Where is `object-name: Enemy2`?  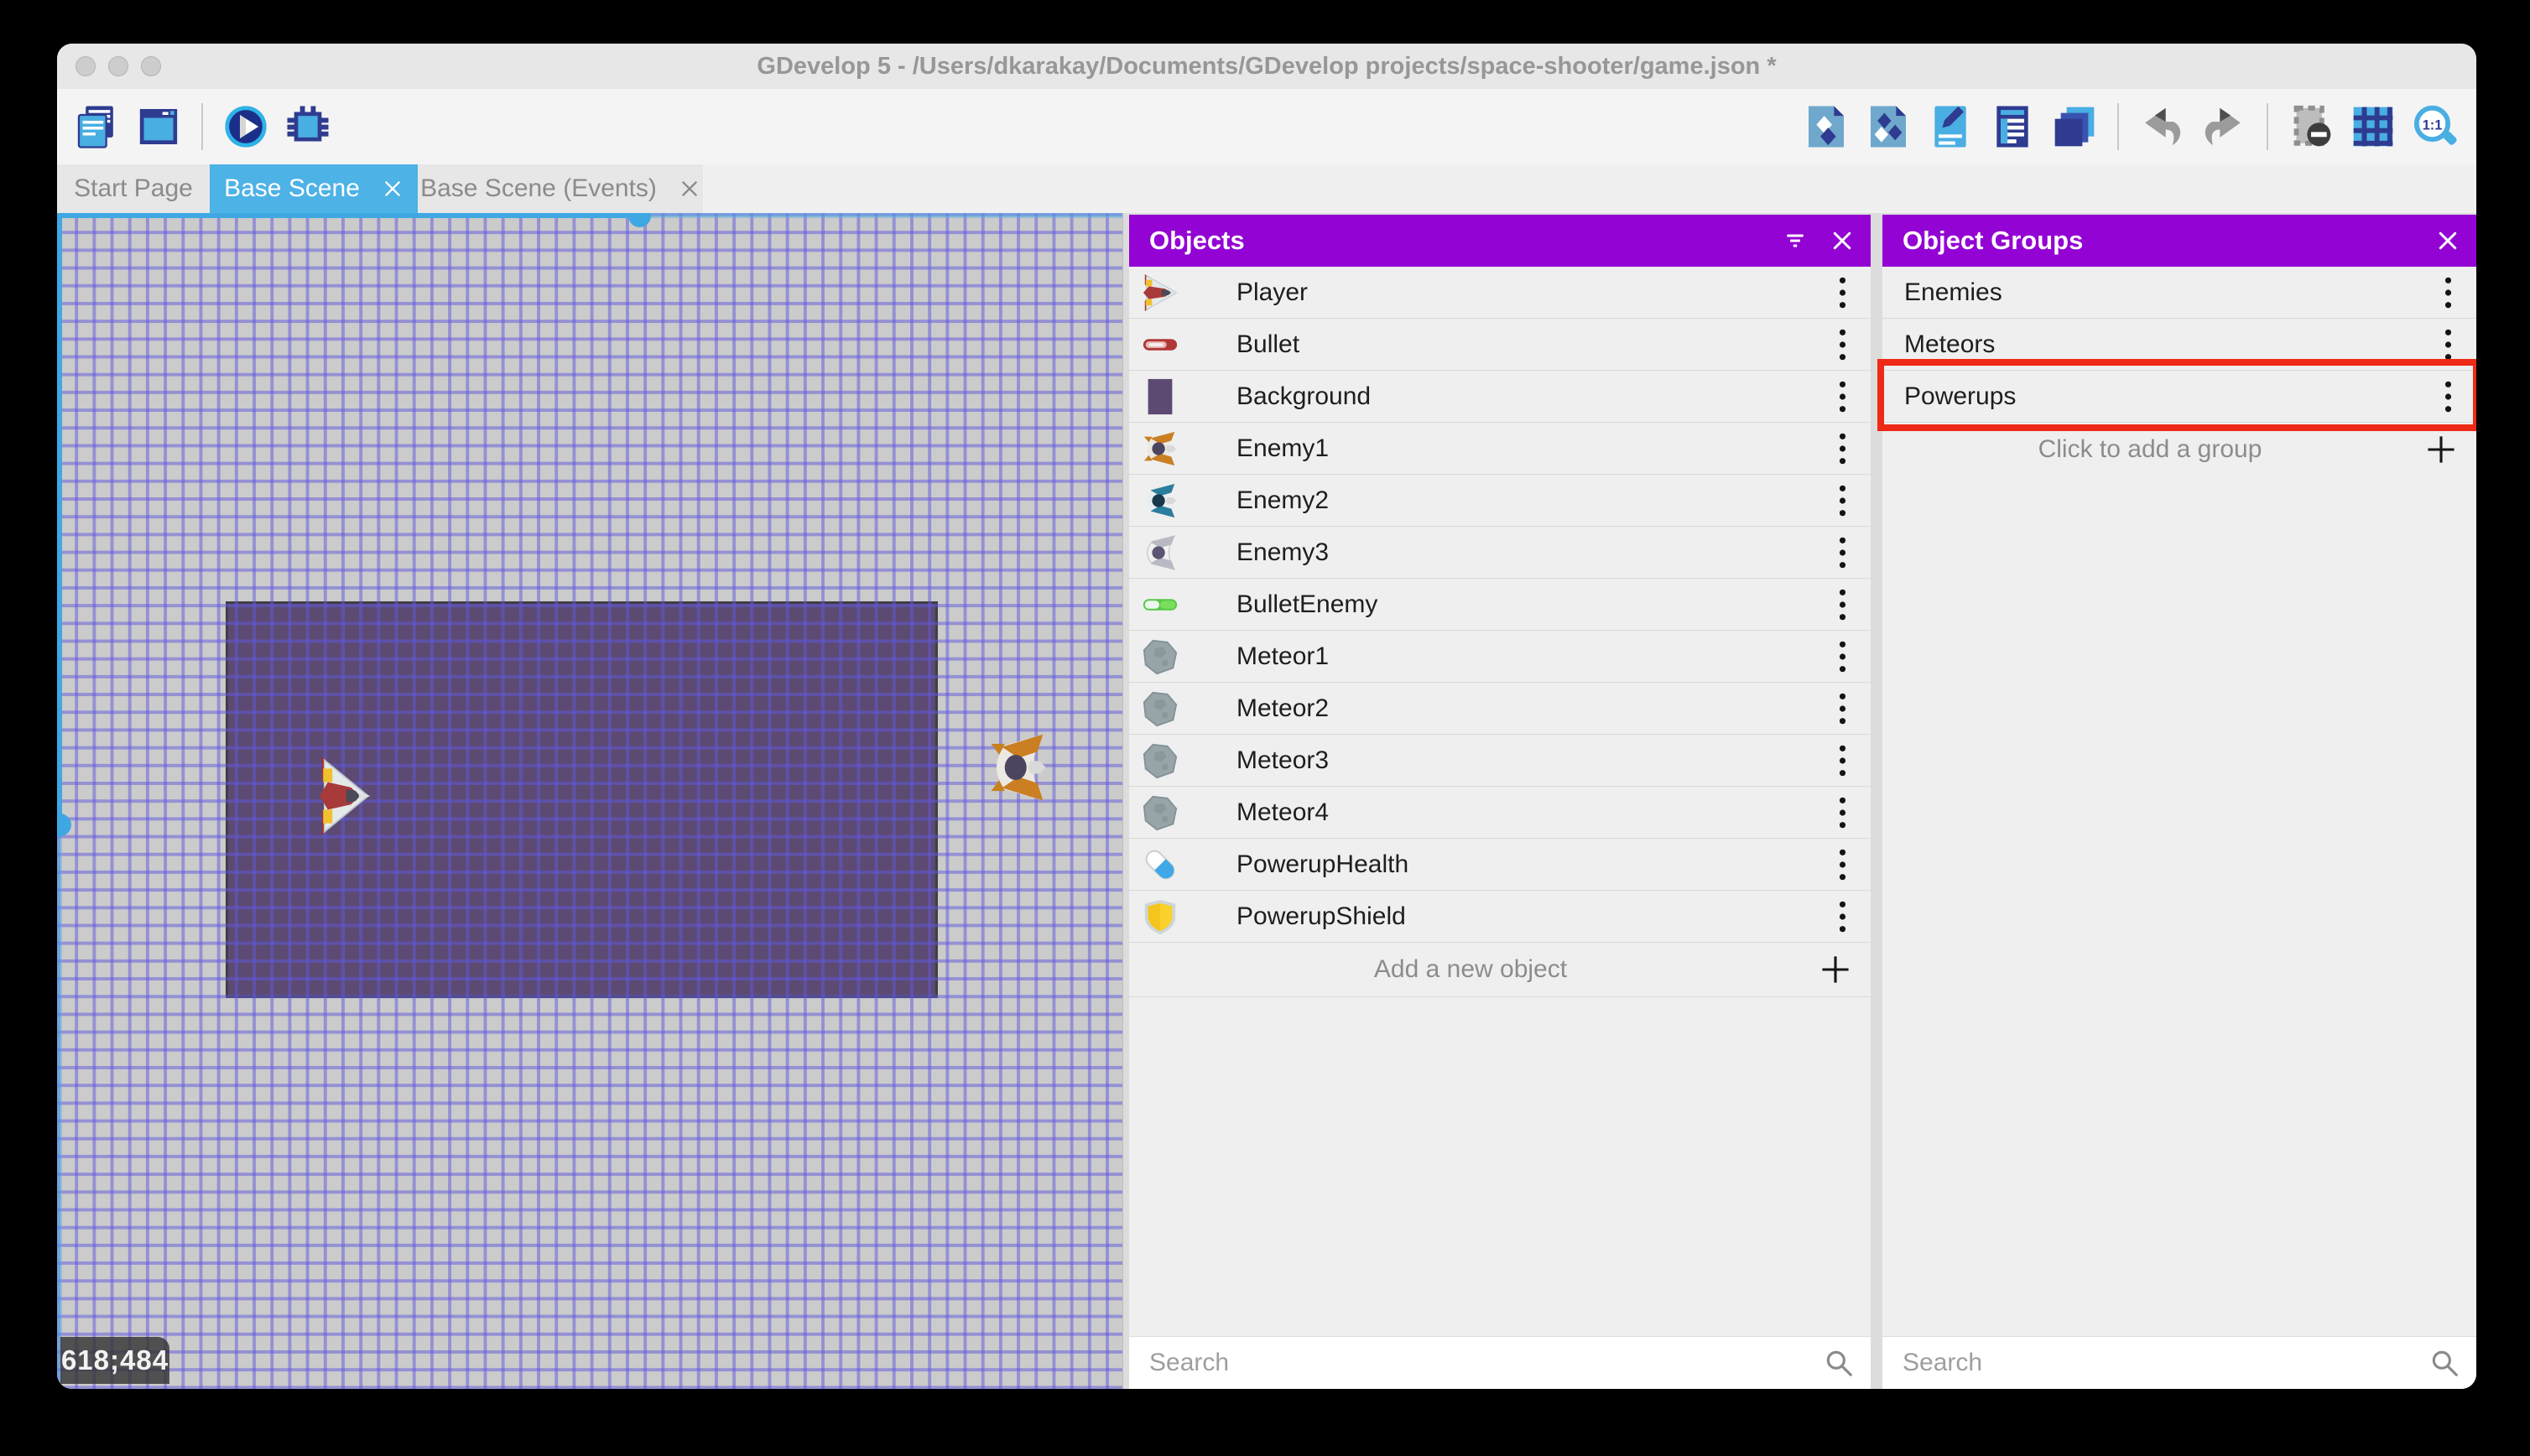 object-name: Enemy2 is located at coordinates (1283, 500).